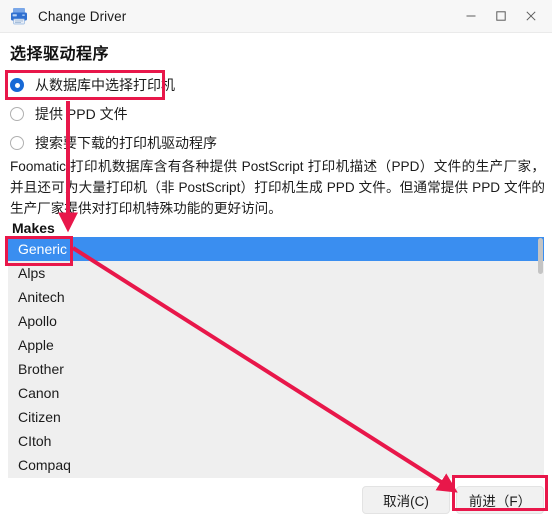 The image size is (552, 522). What do you see at coordinates (276, 441) in the screenshot?
I see `list-item: CItoh` at bounding box center [276, 441].